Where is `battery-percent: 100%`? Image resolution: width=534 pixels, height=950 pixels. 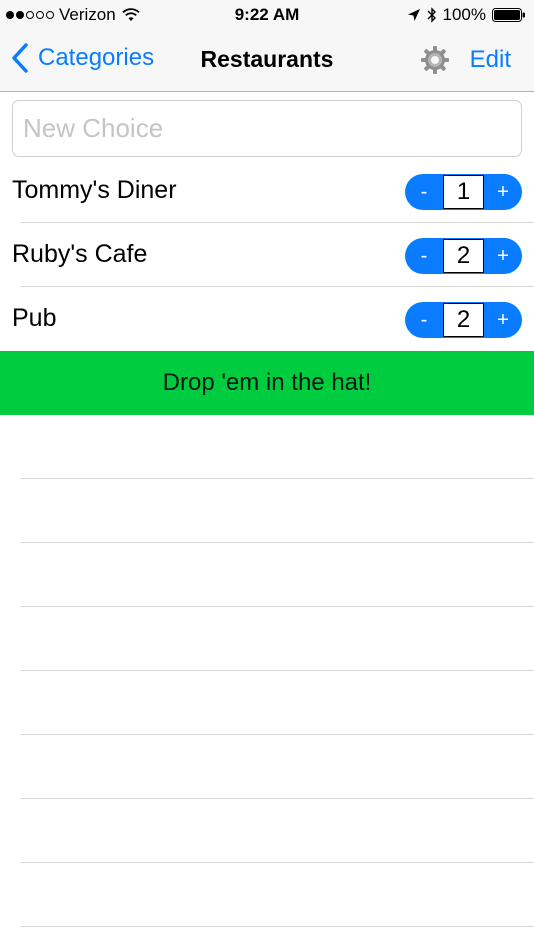
battery-percent: 100% is located at coordinates (464, 14).